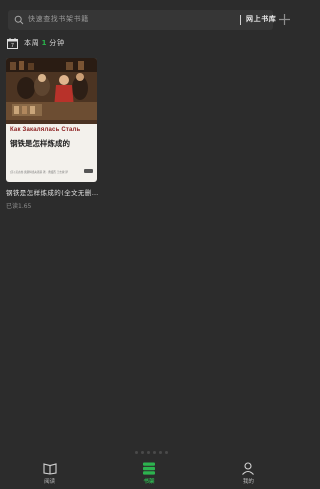 The width and height of the screenshot is (320, 489). What do you see at coordinates (58, 19) in the screenshot?
I see `search-placeholder: 快速查找书架书籍` at bounding box center [58, 19].